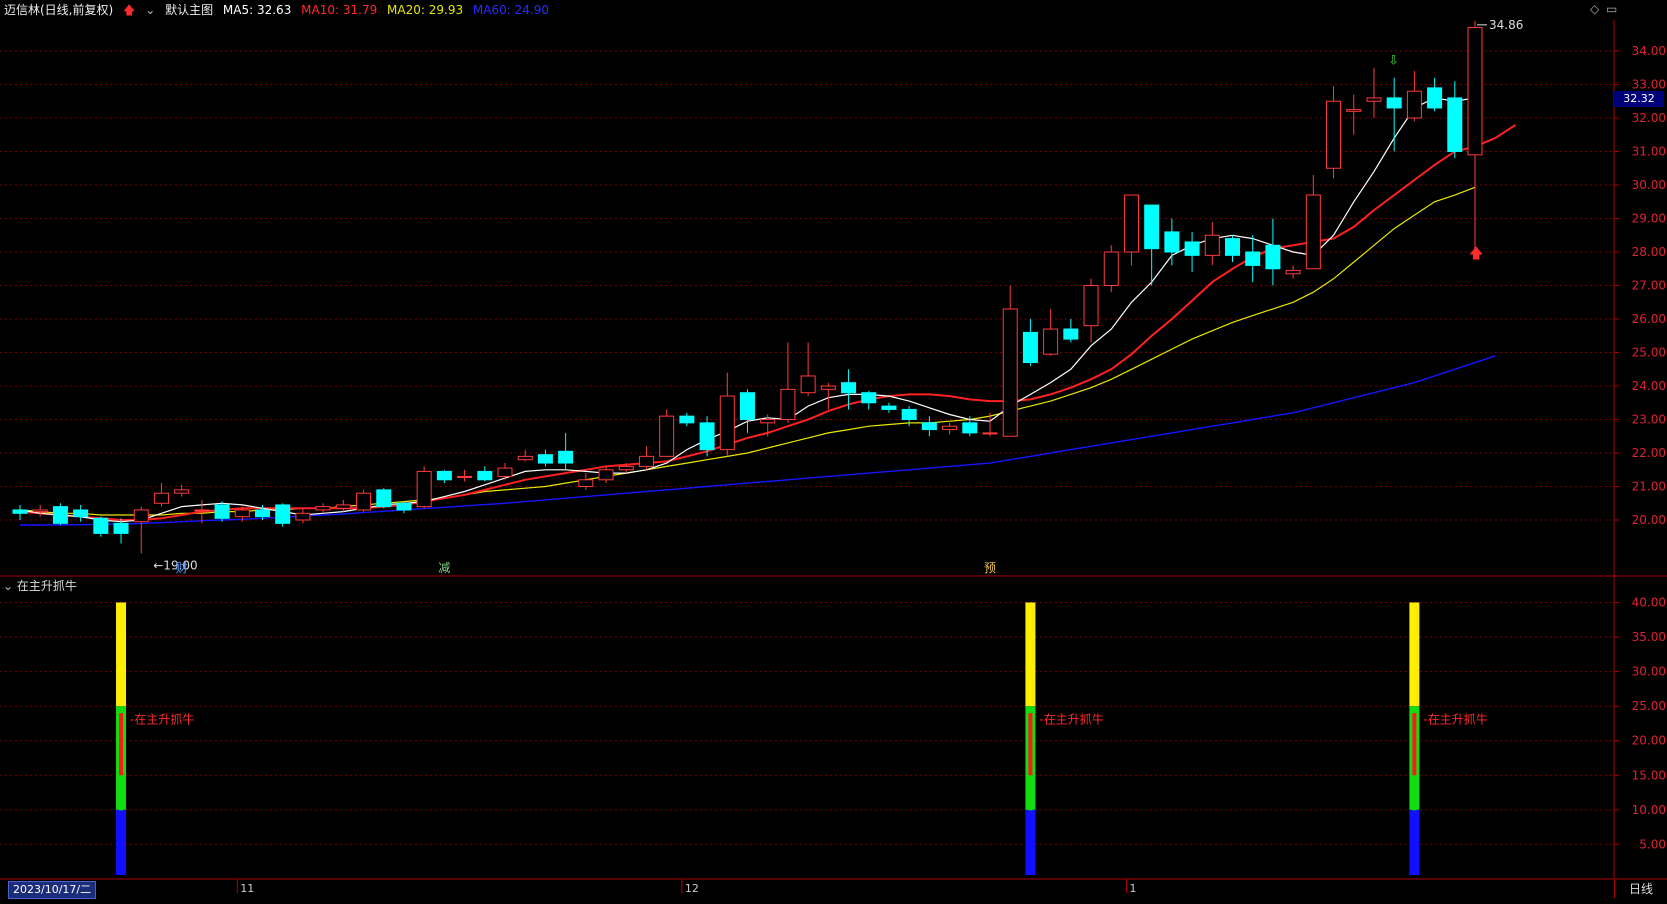  I want to click on buy-arrow-icon: 🡅, so click(1476, 254).